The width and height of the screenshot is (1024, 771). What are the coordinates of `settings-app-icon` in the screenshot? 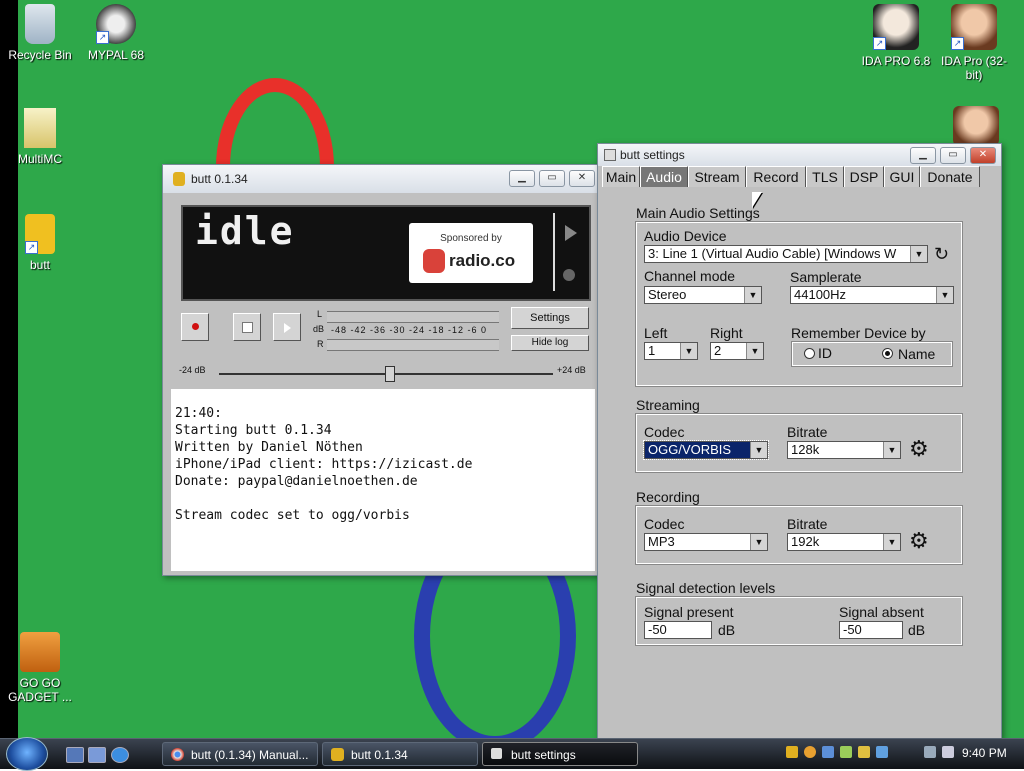 It's located at (610, 155).